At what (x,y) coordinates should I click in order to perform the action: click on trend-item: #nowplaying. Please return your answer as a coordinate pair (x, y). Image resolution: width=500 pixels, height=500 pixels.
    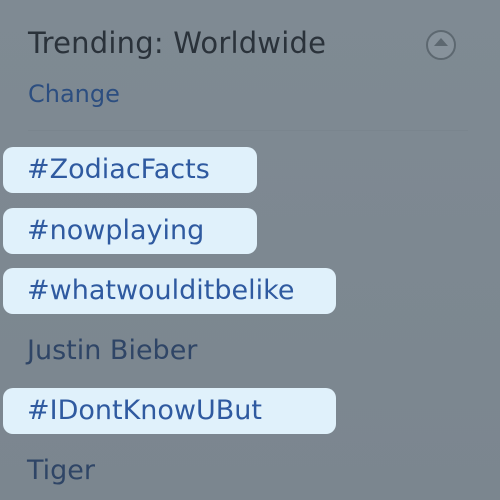
    Looking at the image, I should click on (130, 231).